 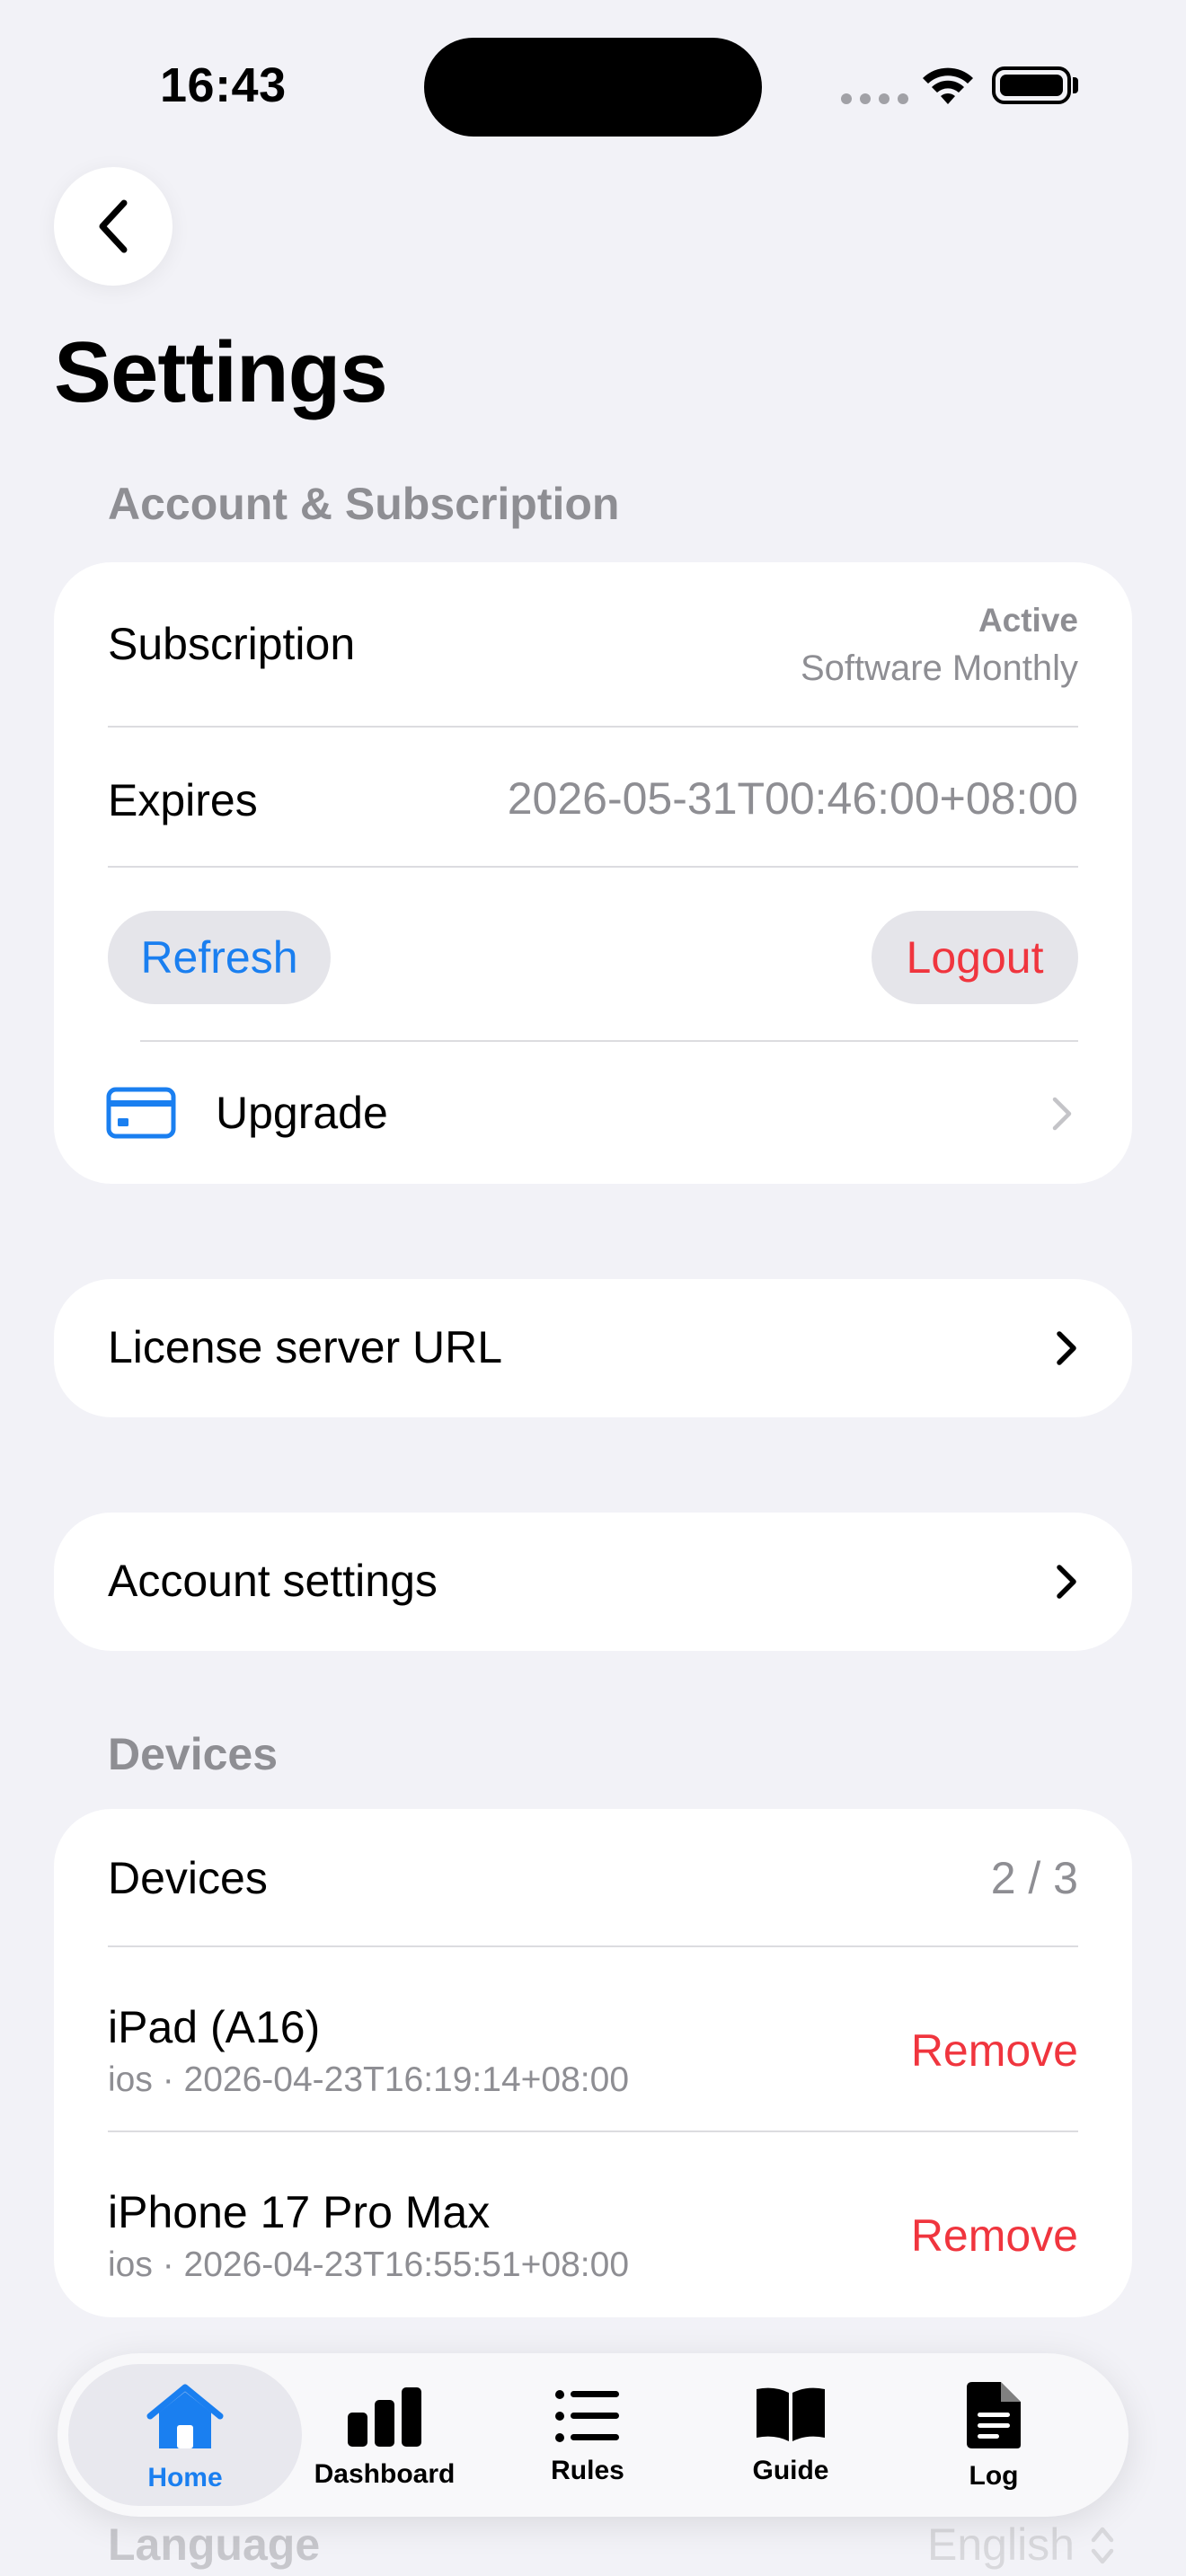 What do you see at coordinates (1001, 2545) in the screenshot?
I see `language-value: English` at bounding box center [1001, 2545].